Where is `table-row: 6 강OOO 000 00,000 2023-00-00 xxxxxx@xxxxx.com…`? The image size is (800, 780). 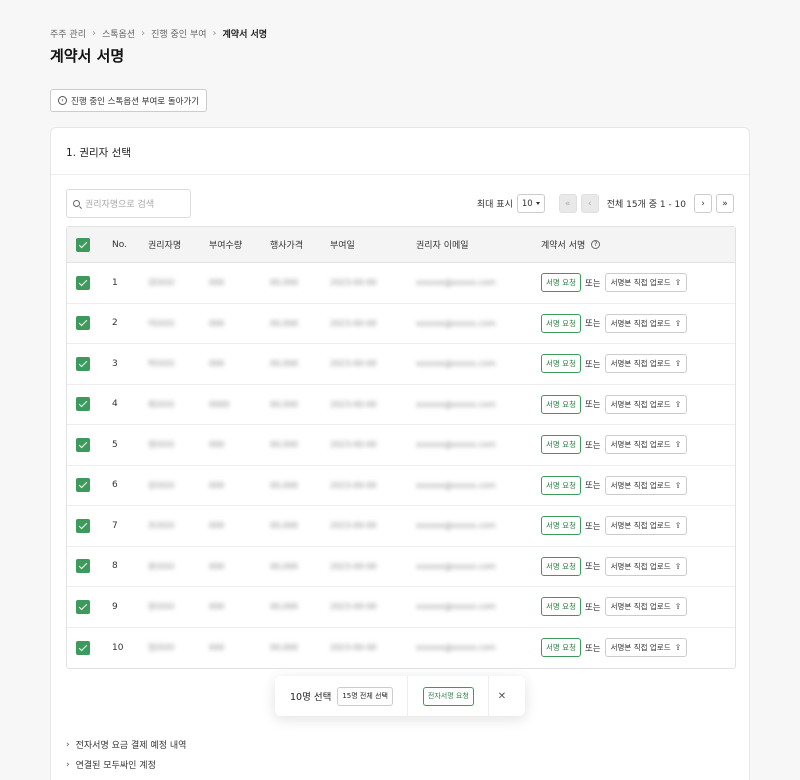
table-row: 6 강OOO 000 00,000 2023-00-00 xxxxxx@xxxxx.com… is located at coordinates (401, 486).